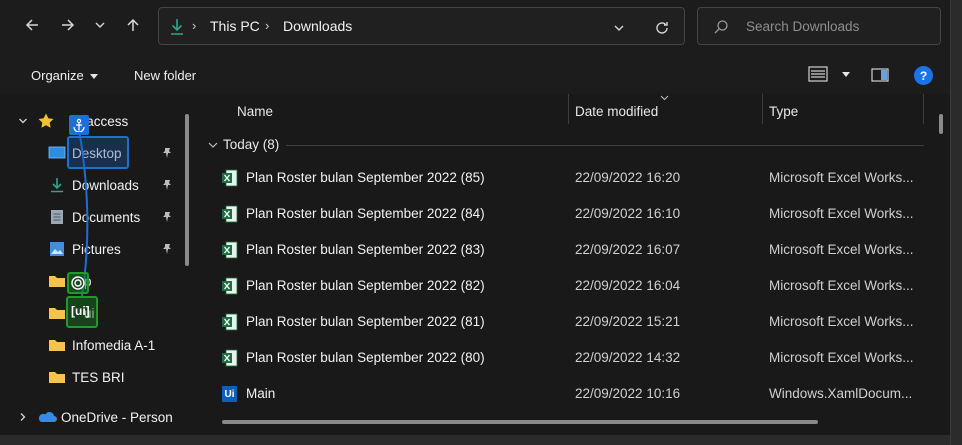 The width and height of the screenshot is (962, 445). I want to click on file-name: Plan Roster bulan September 2022 (80), so click(365, 357).